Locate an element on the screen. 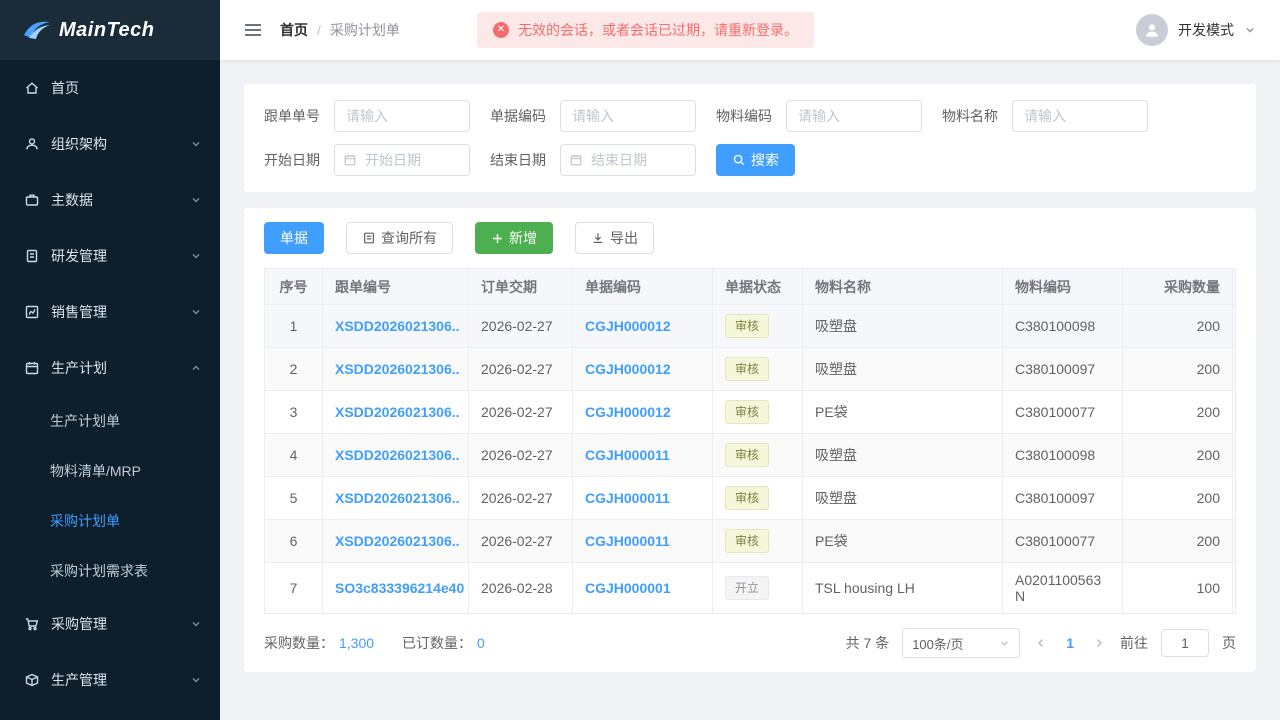 The image size is (1280, 720). sidebar-item-master-data: 主数据 is located at coordinates (110, 200).